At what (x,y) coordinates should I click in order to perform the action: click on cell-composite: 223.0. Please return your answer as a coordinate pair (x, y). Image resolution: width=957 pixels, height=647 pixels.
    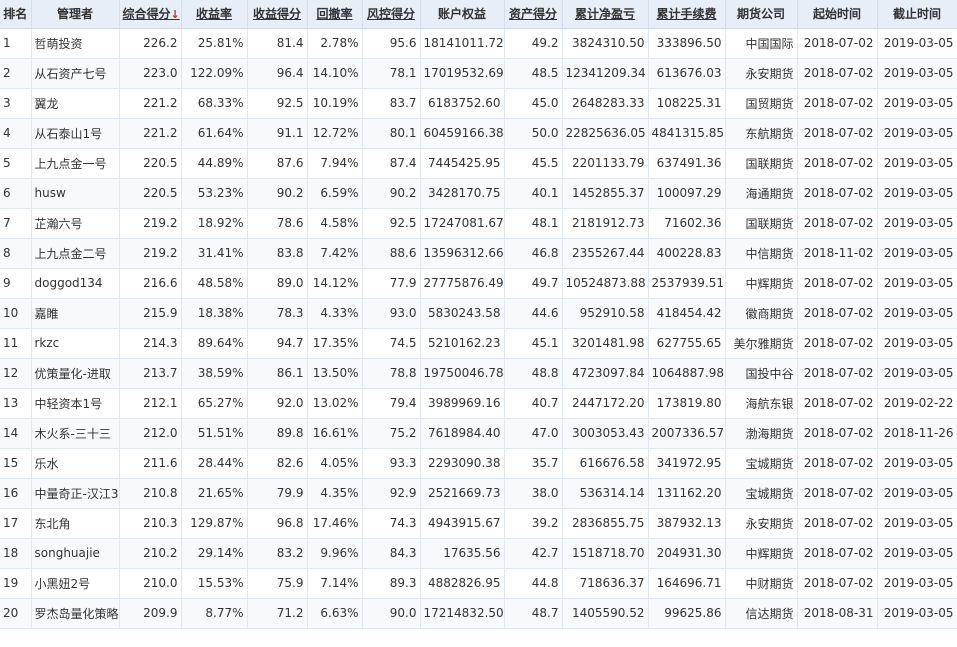
    Looking at the image, I should click on (150, 73).